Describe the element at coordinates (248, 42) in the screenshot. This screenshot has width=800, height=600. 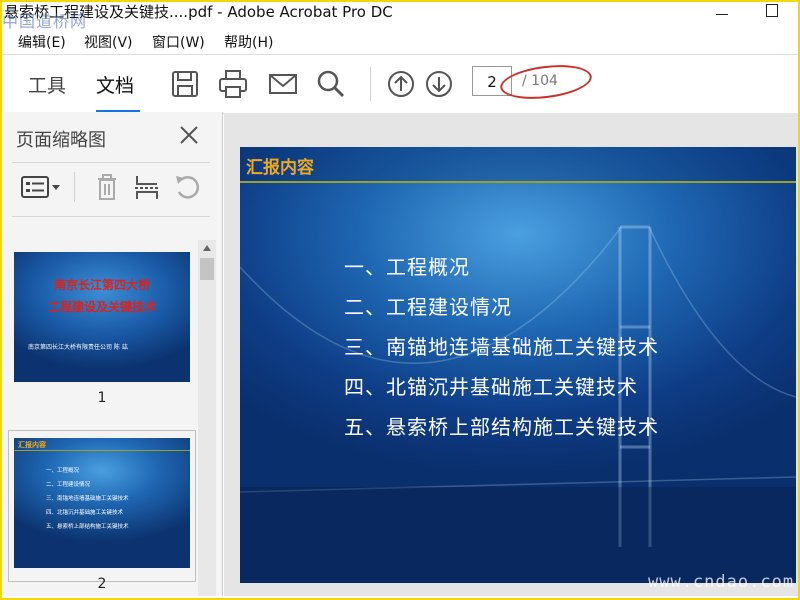
I see `menu-help: 帮助(H)` at that location.